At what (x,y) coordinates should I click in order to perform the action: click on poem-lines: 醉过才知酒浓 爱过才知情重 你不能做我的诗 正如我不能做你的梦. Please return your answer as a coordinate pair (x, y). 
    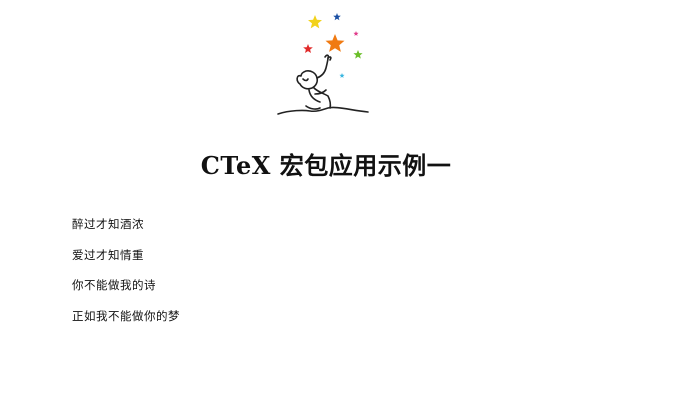
    Looking at the image, I should click on (126, 275).